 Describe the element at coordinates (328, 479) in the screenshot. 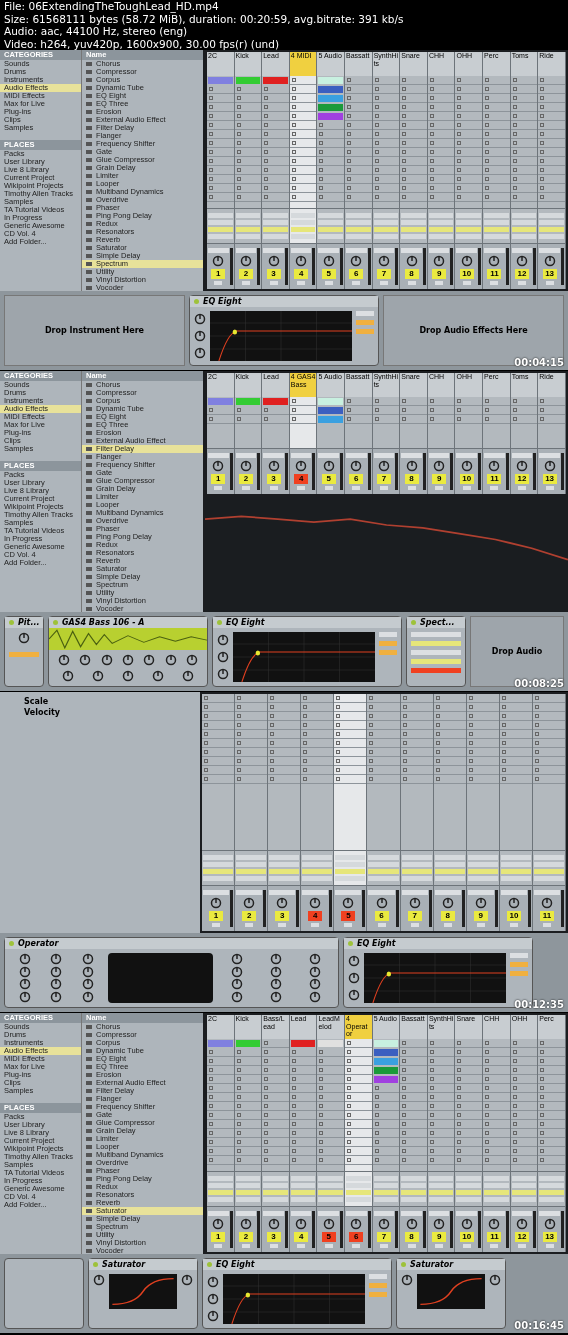

I see `track-activator-button: 5` at that location.